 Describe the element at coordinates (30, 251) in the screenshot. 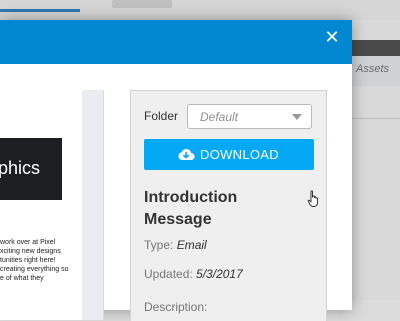

I see `preview-body-line: xciting new designs` at that location.